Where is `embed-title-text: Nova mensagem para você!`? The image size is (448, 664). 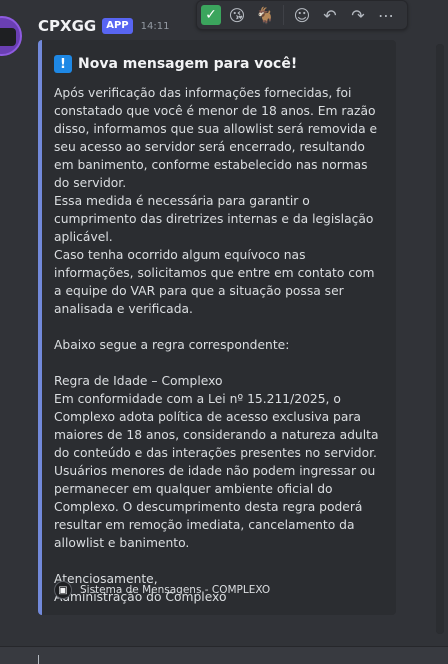
embed-title-text: Nova mensagem para você! is located at coordinates (188, 64).